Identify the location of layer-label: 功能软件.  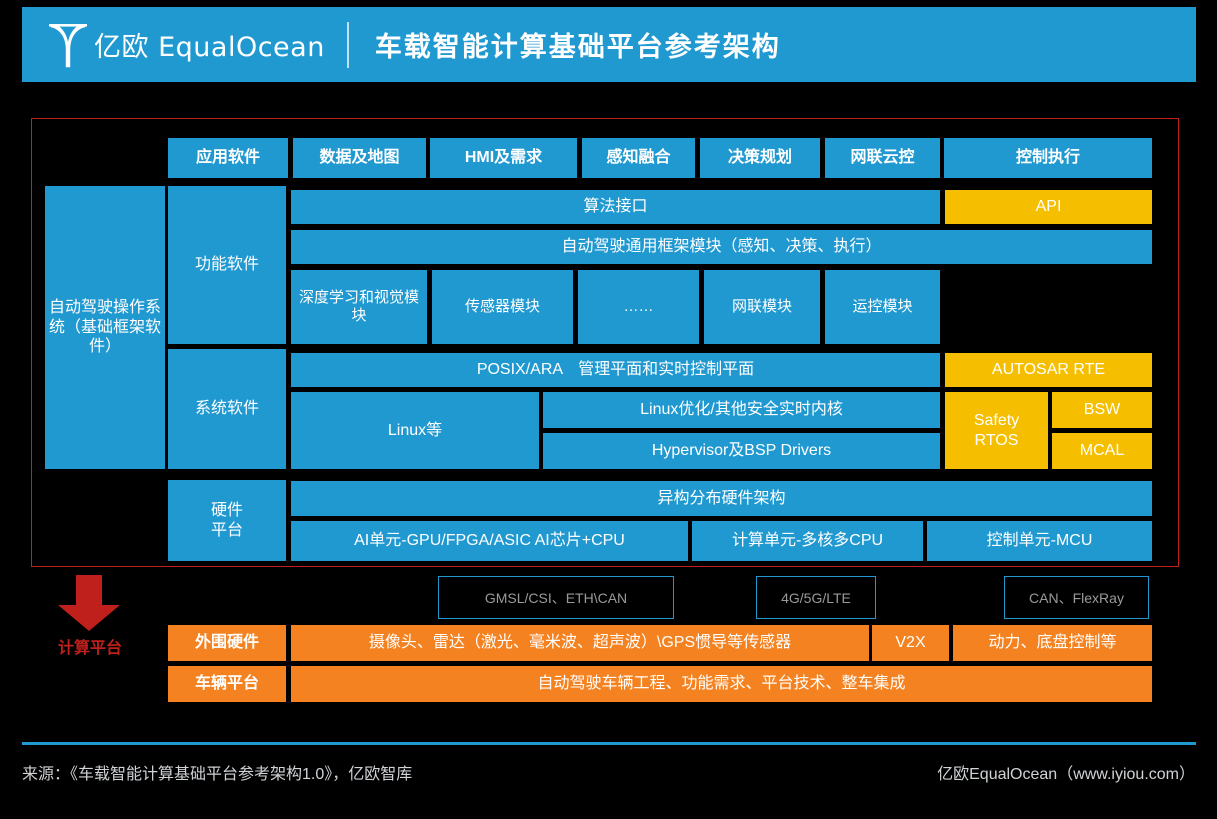
(226, 265).